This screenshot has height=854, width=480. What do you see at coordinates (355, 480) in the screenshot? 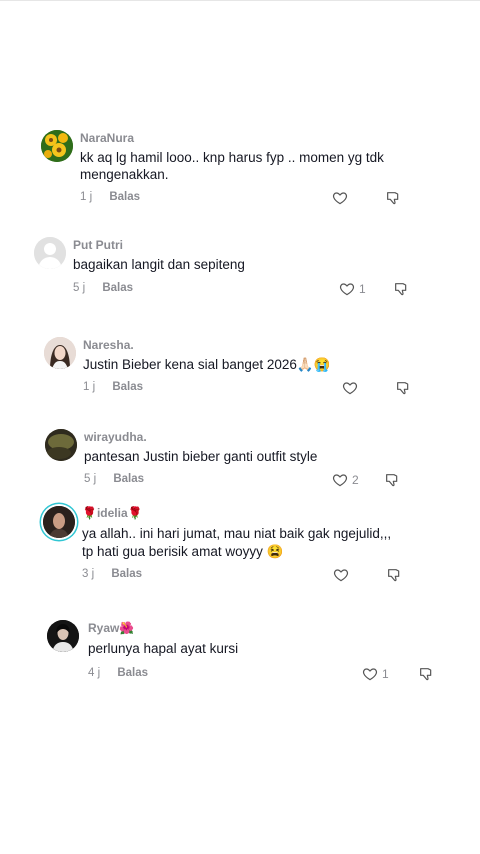
I see `like-count: 2` at bounding box center [355, 480].